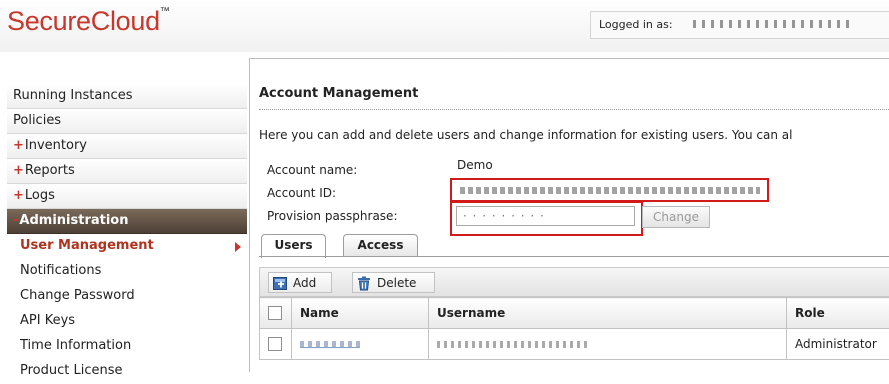 This screenshot has width=889, height=384. Describe the element at coordinates (127, 321) in the screenshot. I see `subitem-api-keys: API Keys` at that location.